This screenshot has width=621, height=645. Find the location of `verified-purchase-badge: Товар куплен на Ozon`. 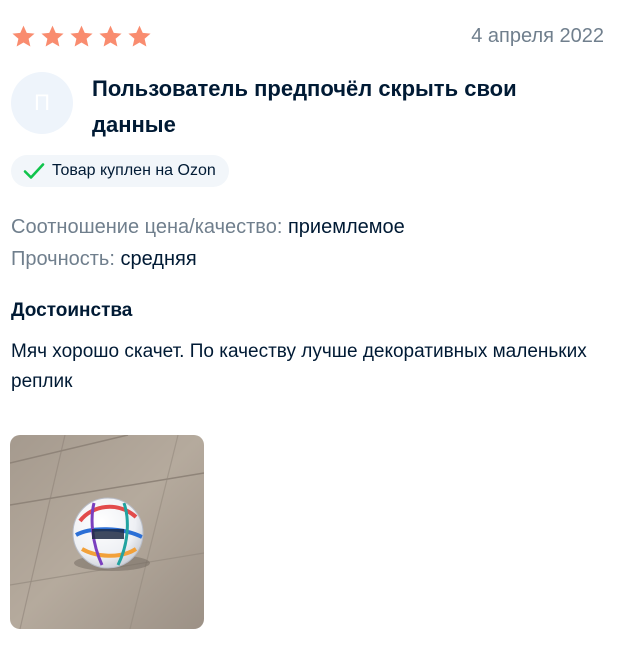

verified-purchase-badge: Товар куплен на Ozon is located at coordinates (120, 171).